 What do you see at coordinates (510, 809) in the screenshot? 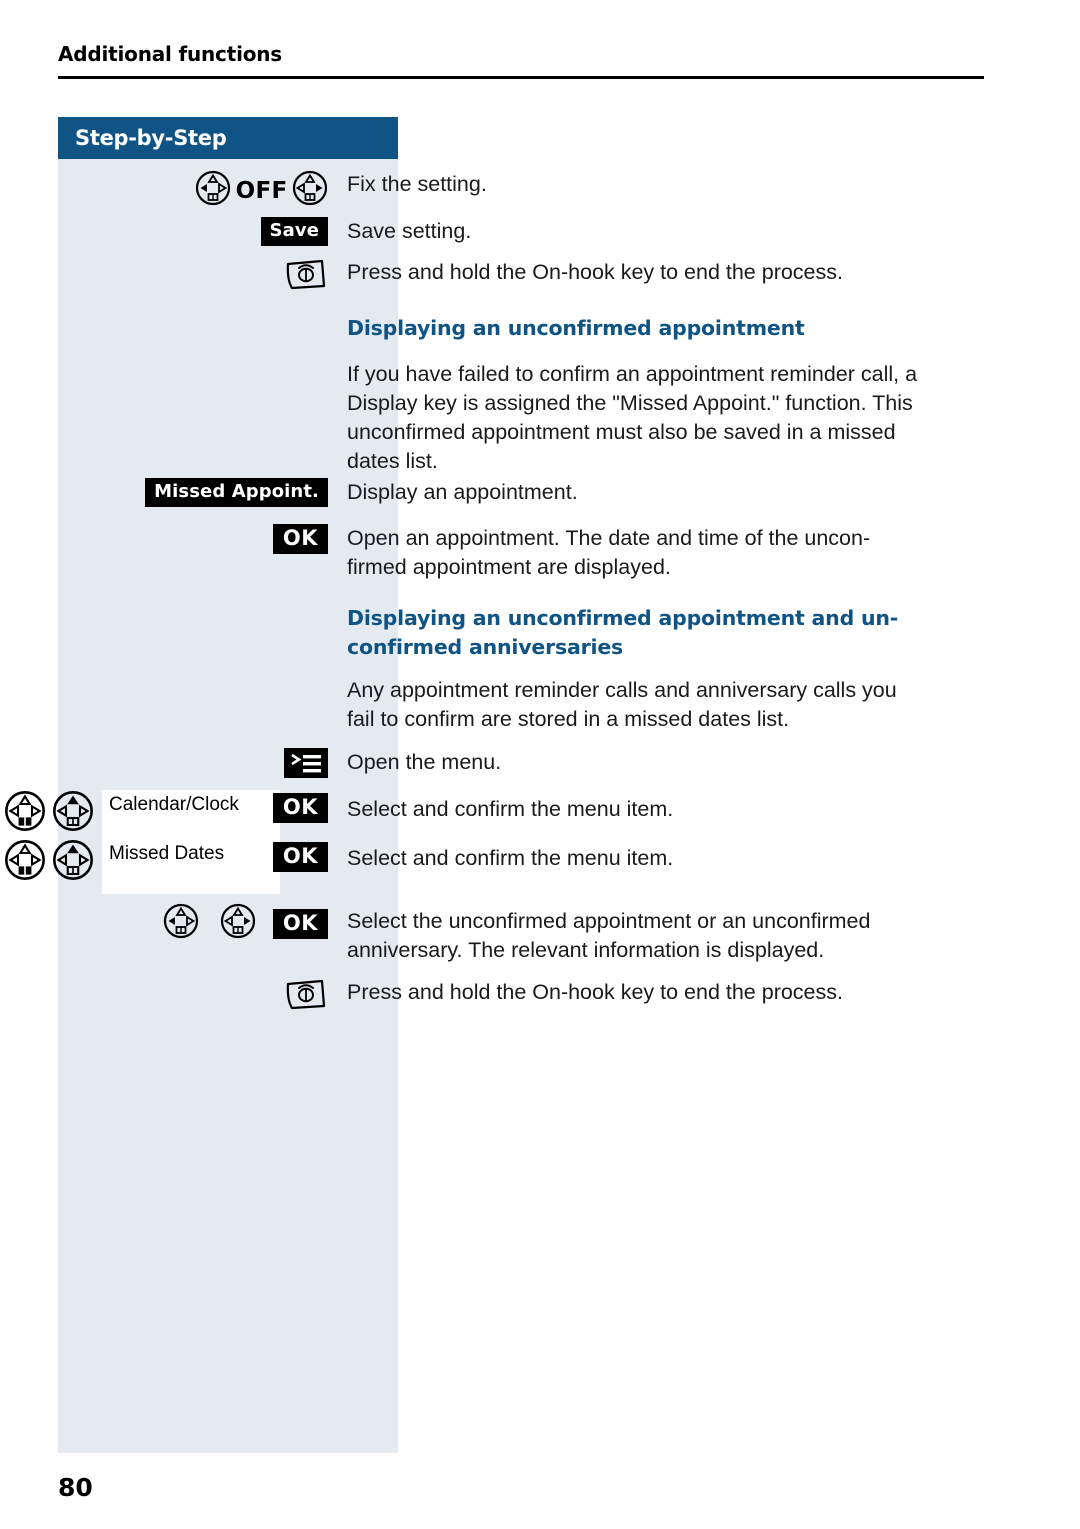
I see `text-select-calendar-clock: Select and confirm the menu item.` at bounding box center [510, 809].